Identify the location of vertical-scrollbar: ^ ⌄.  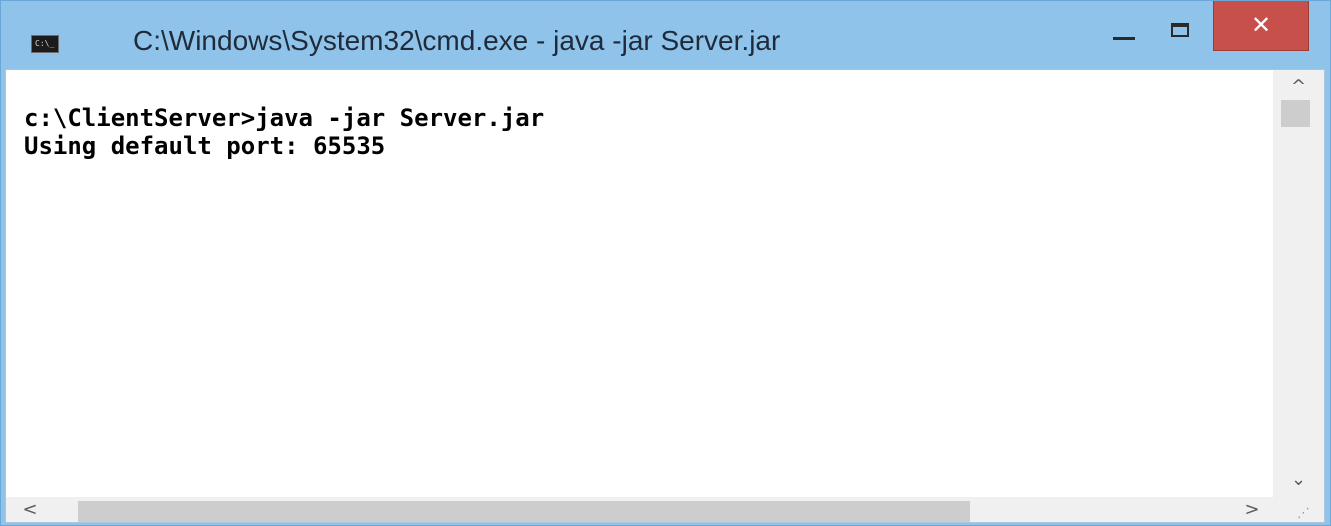
(1298, 283).